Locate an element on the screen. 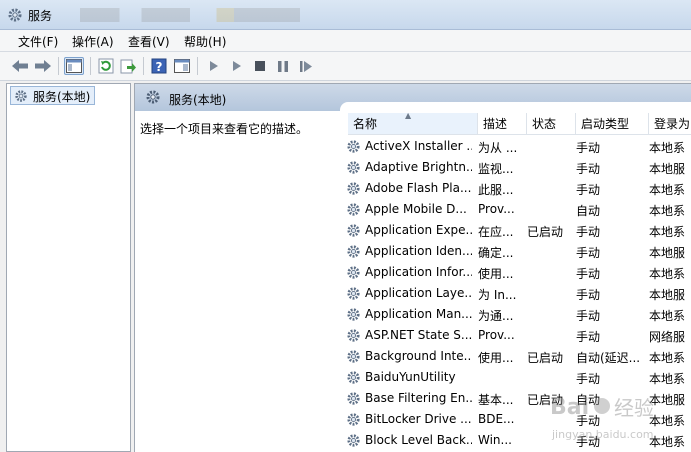  table-row: Application Laye... 为 In... 手动 本地服 is located at coordinates (515, 293).